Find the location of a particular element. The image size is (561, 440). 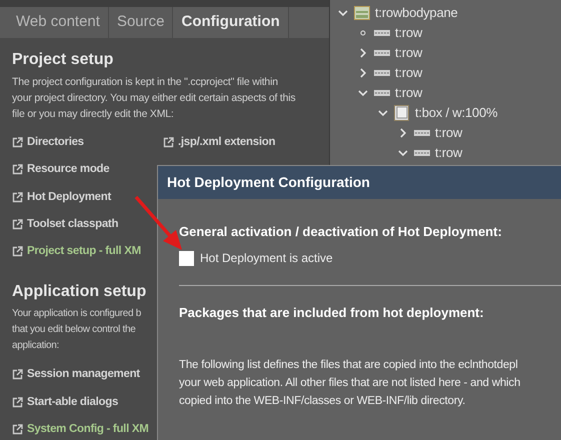

link: Resource mode is located at coordinates (61, 169).